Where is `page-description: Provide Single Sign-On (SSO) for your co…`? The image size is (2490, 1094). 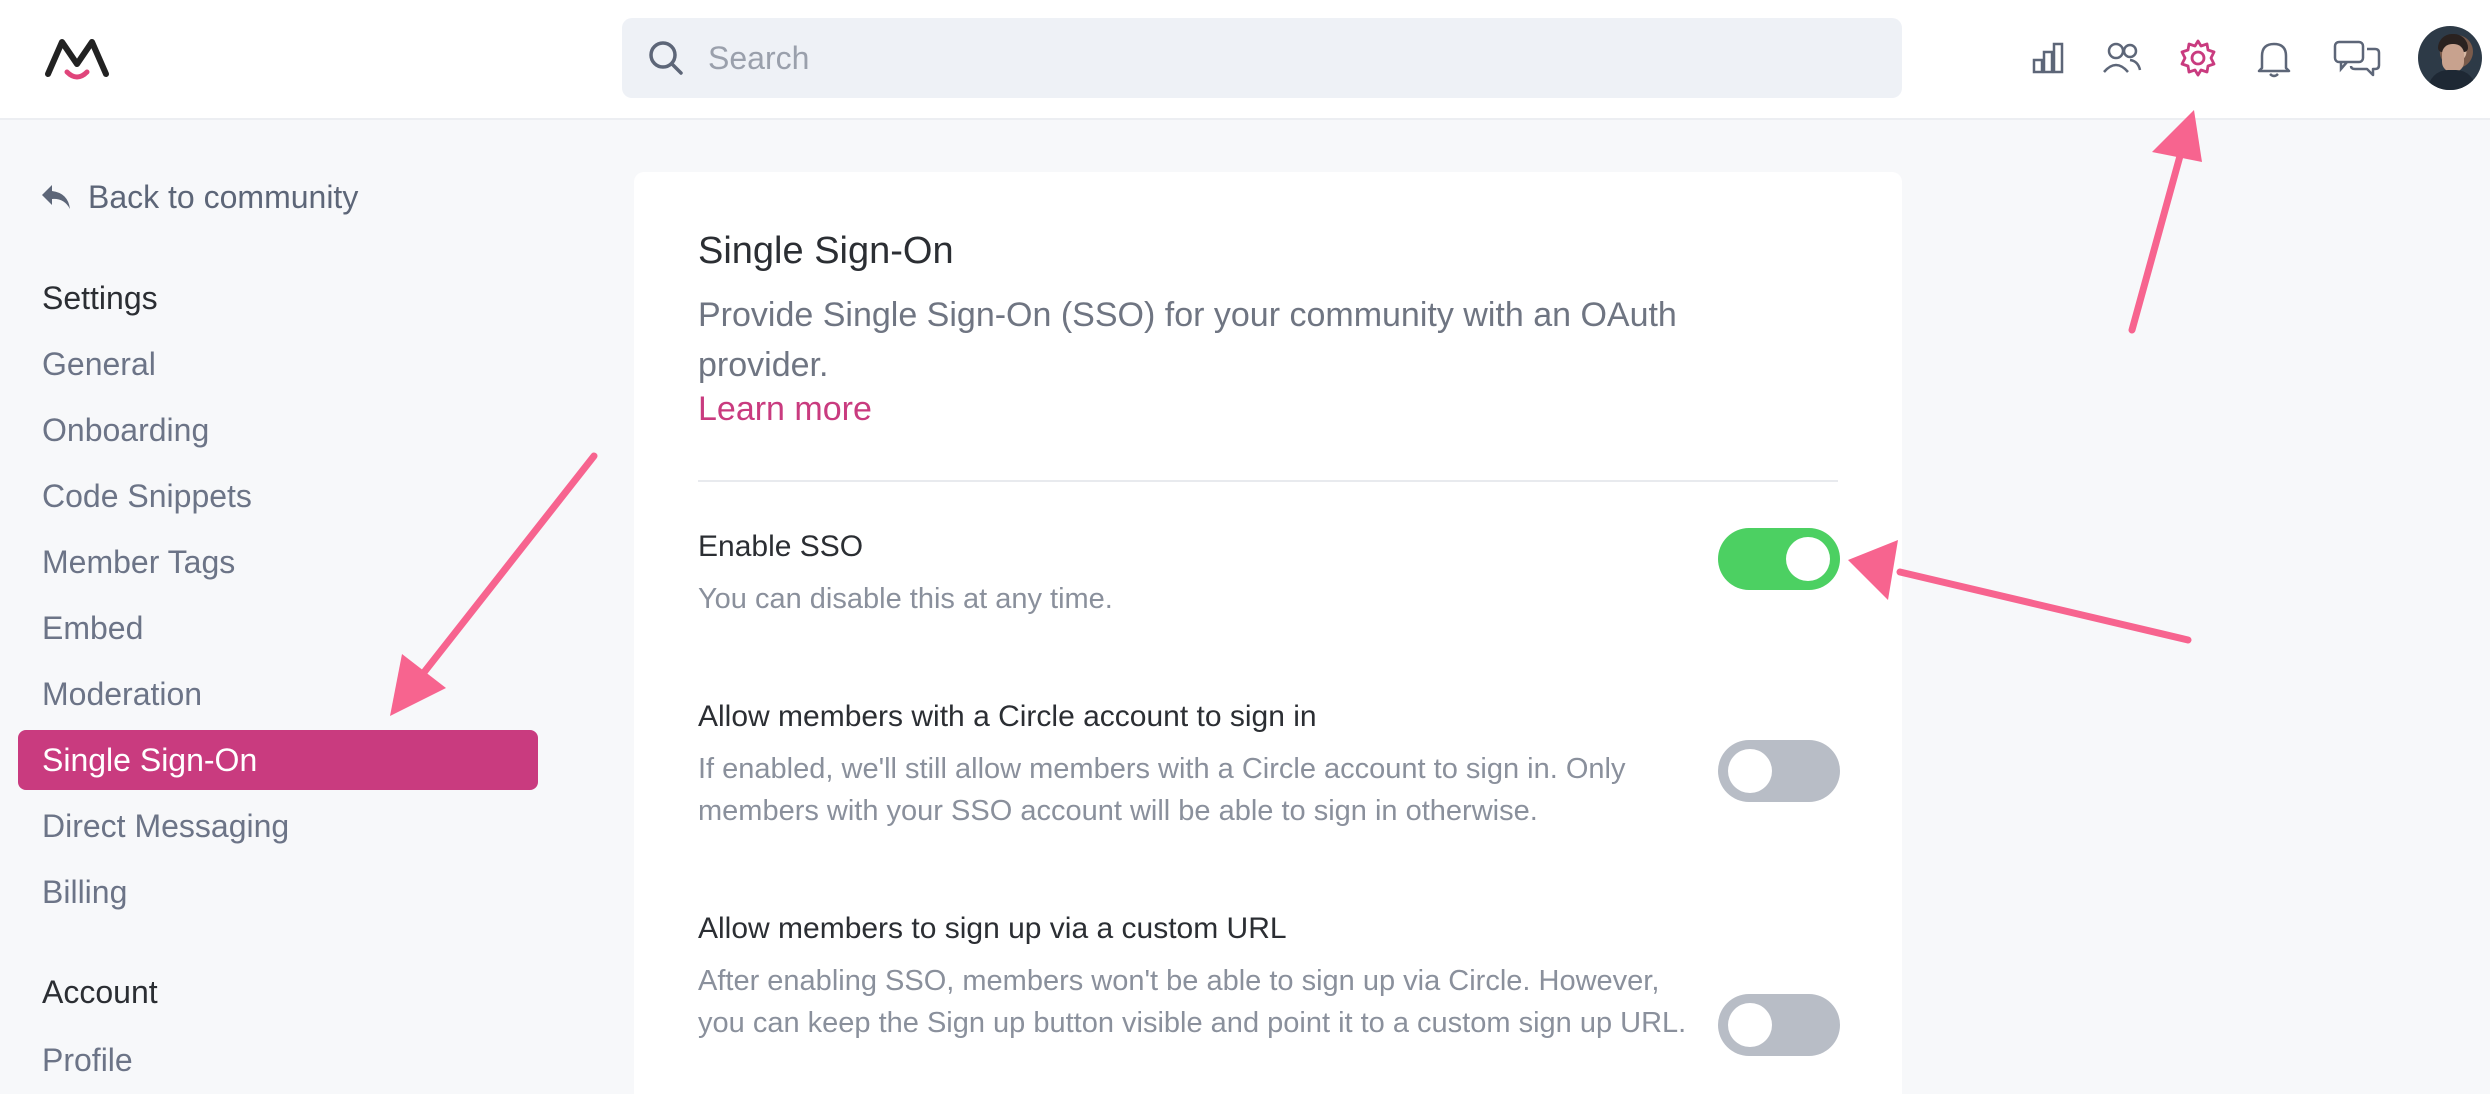
page-description: Provide Single Sign-On (SSO) for your co… is located at coordinates (1187, 340).